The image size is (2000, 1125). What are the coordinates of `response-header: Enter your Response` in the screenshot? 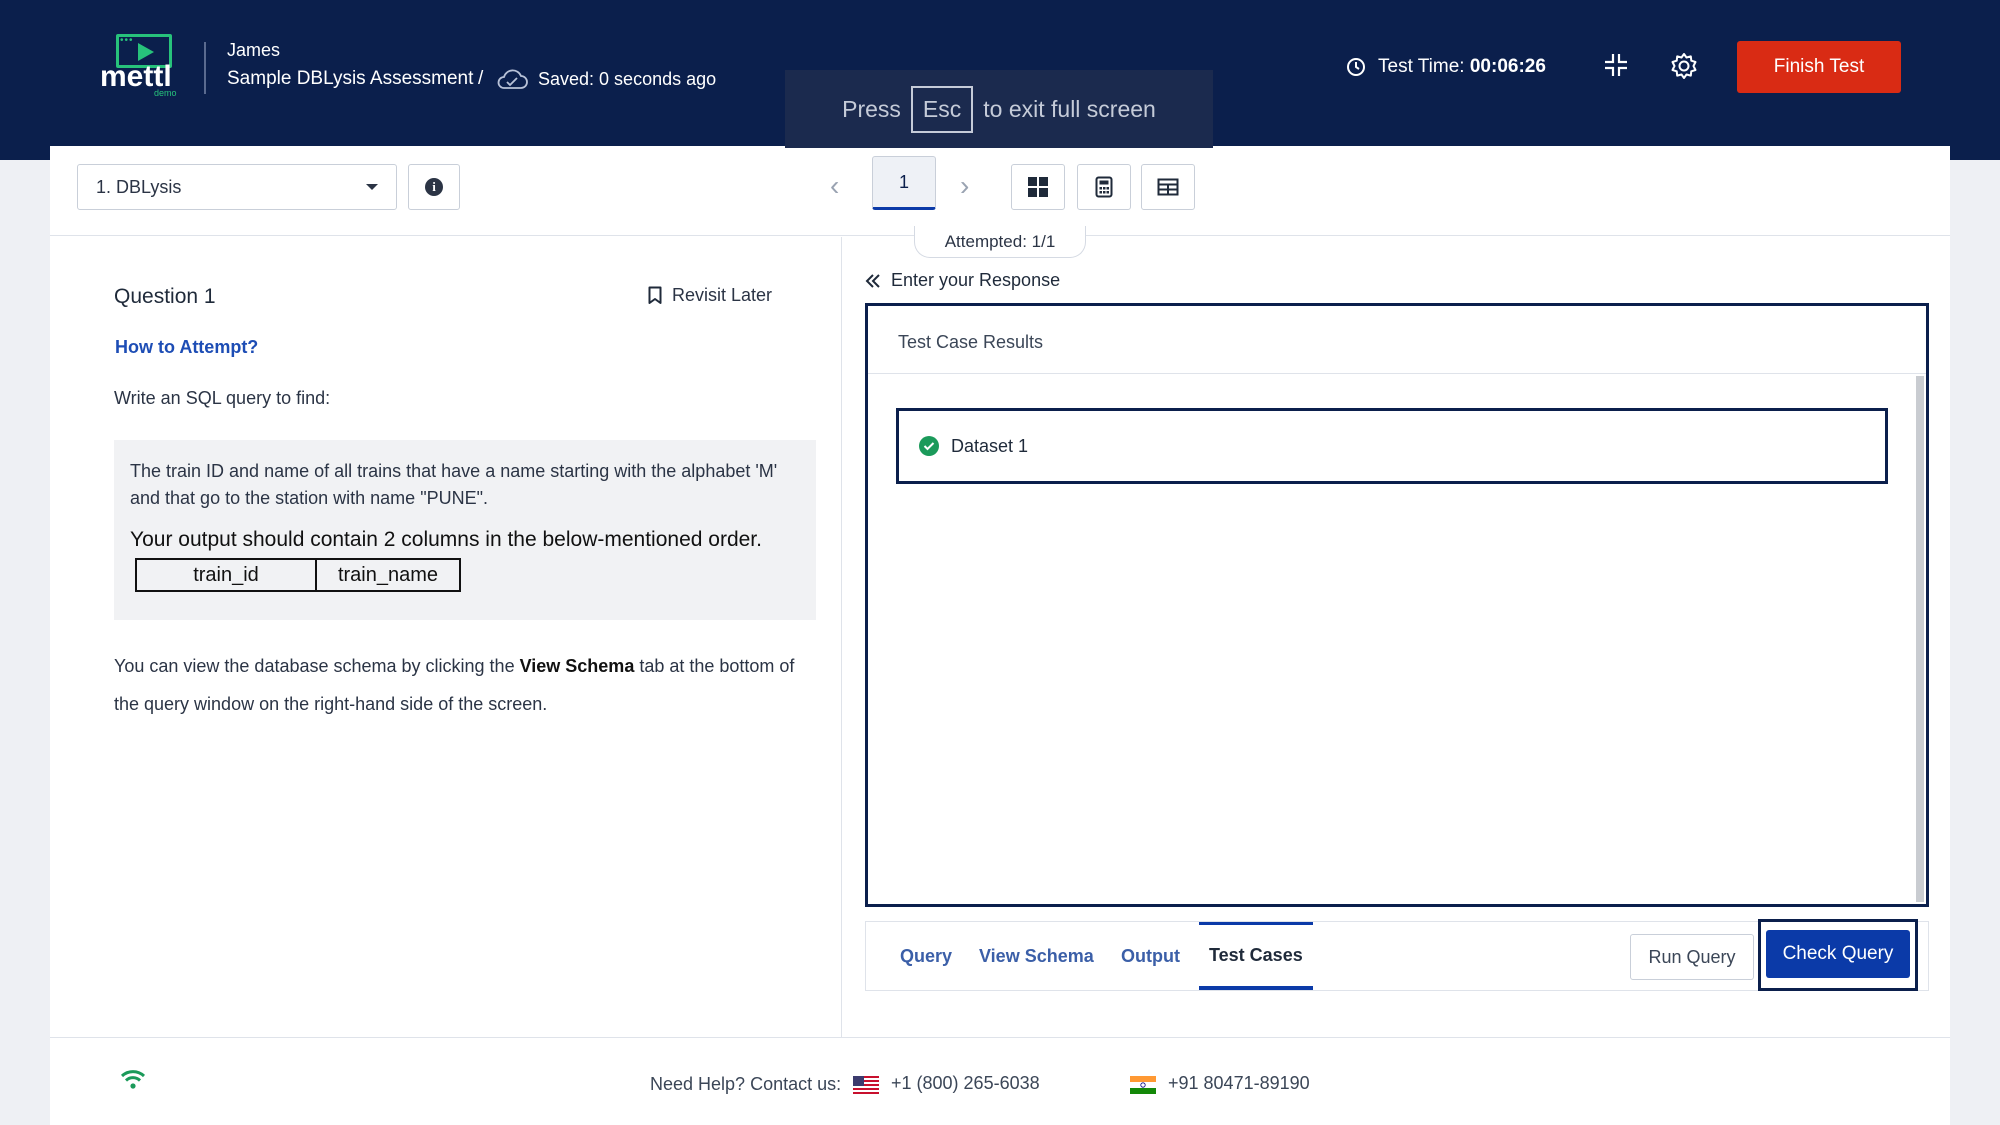 It's located at (962, 280).